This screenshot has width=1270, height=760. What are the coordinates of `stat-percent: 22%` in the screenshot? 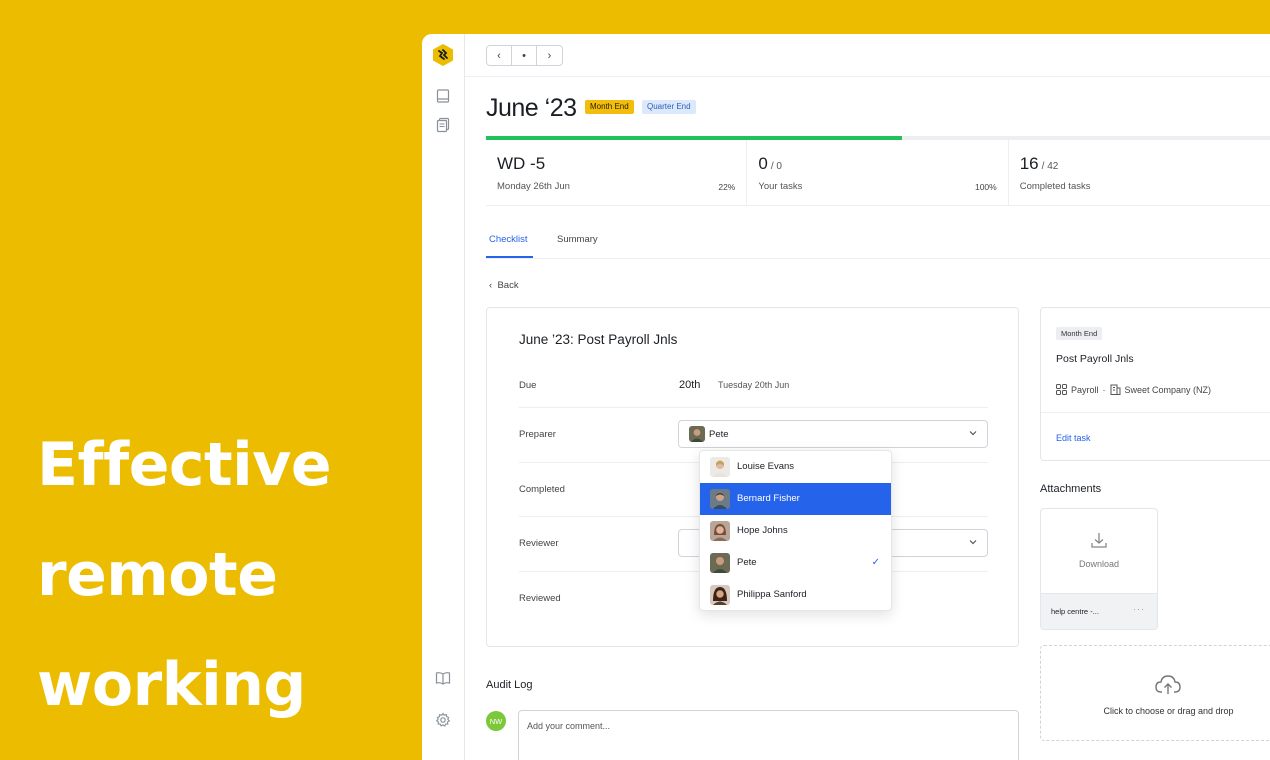 It's located at (727, 187).